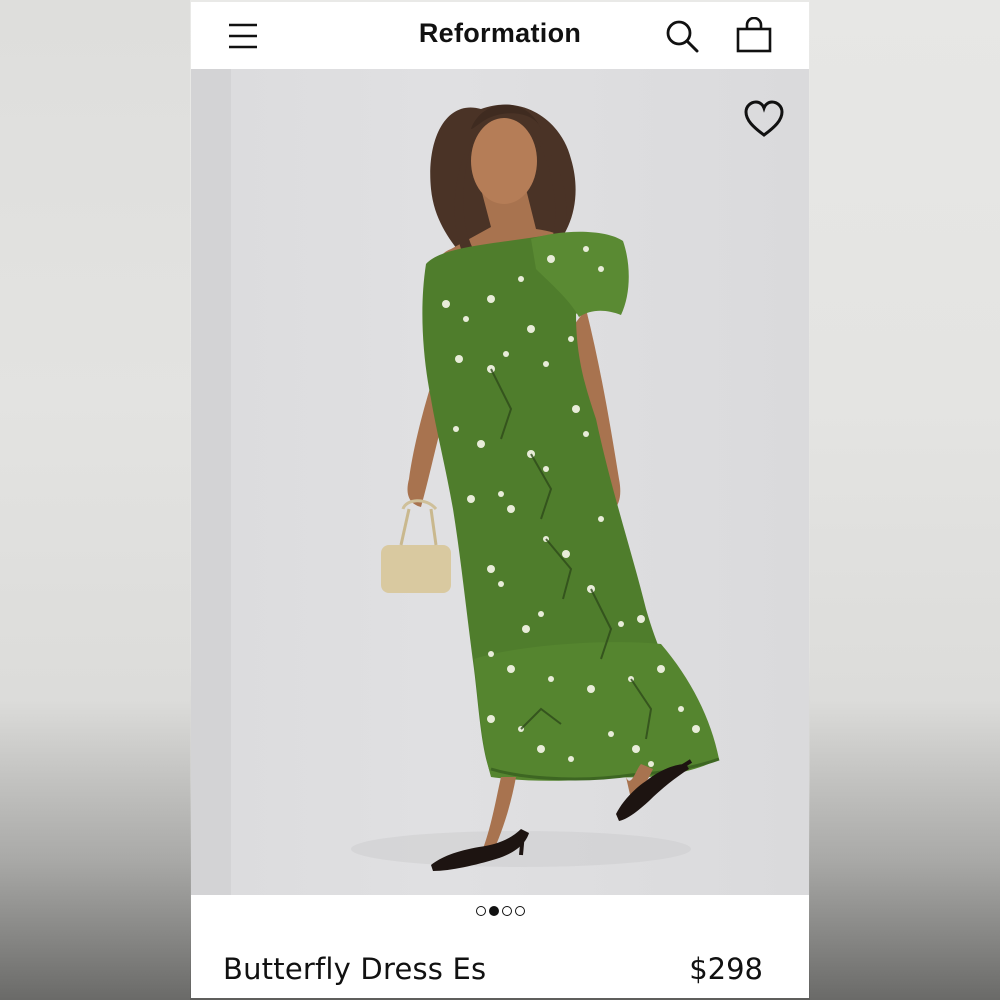 Image resolution: width=1000 pixels, height=1000 pixels. I want to click on heart-icon, so click(764, 119).